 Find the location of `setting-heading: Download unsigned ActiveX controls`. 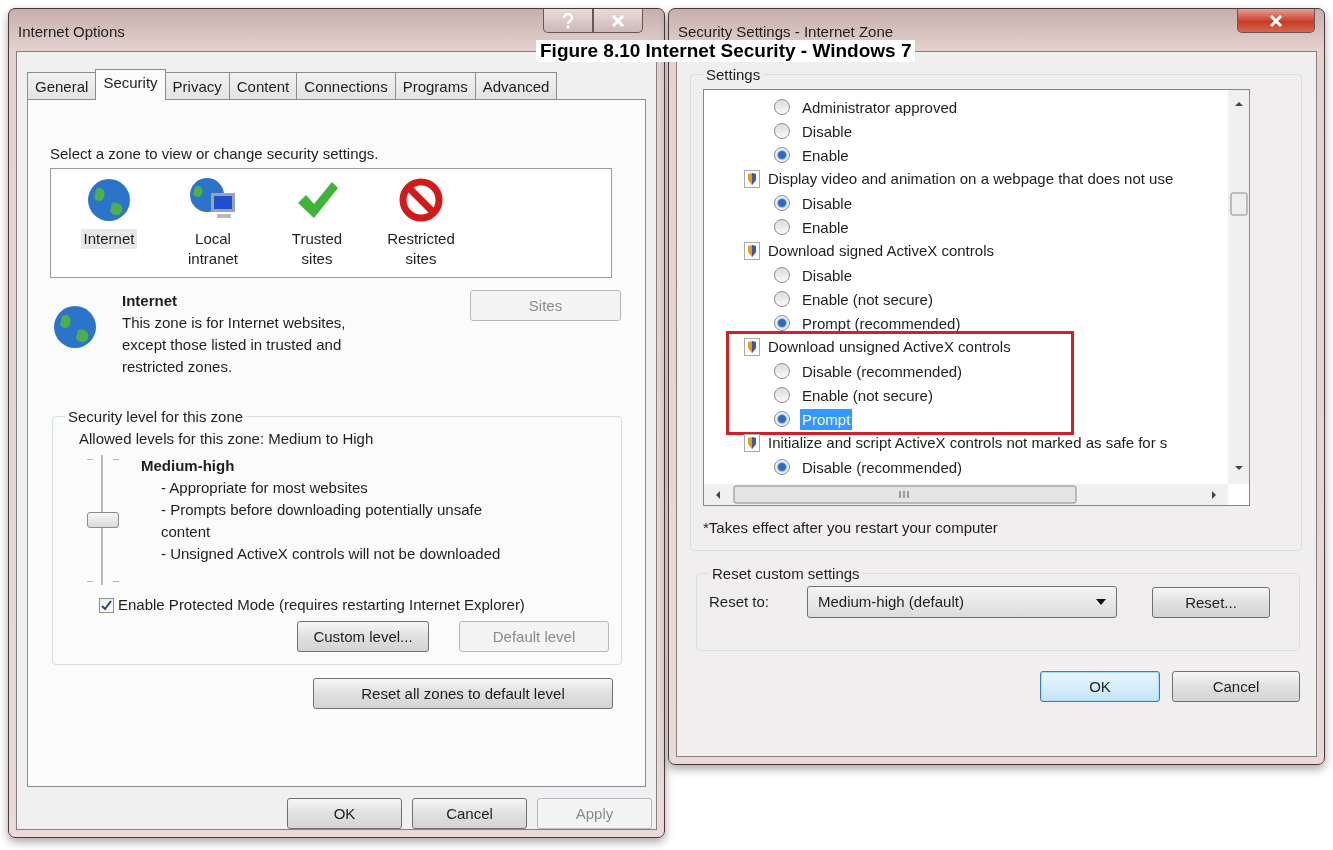

setting-heading: Download unsigned ActiveX controls is located at coordinates (889, 347).